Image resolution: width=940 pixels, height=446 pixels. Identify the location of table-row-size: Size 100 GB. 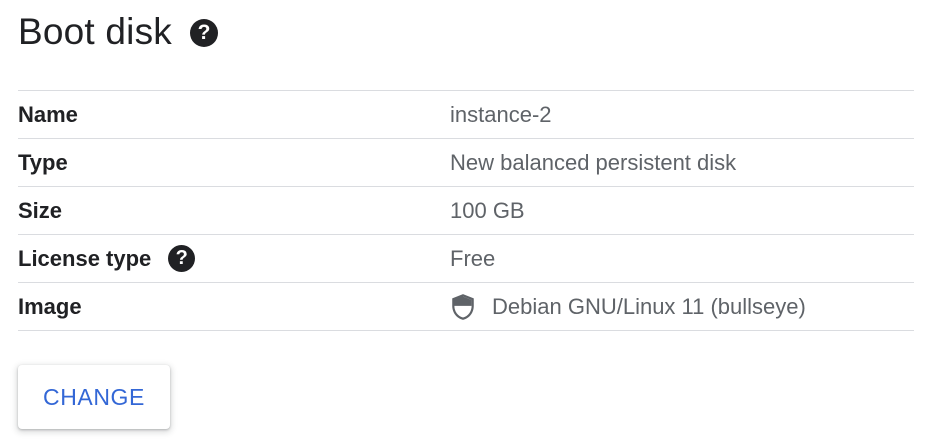
(466, 211).